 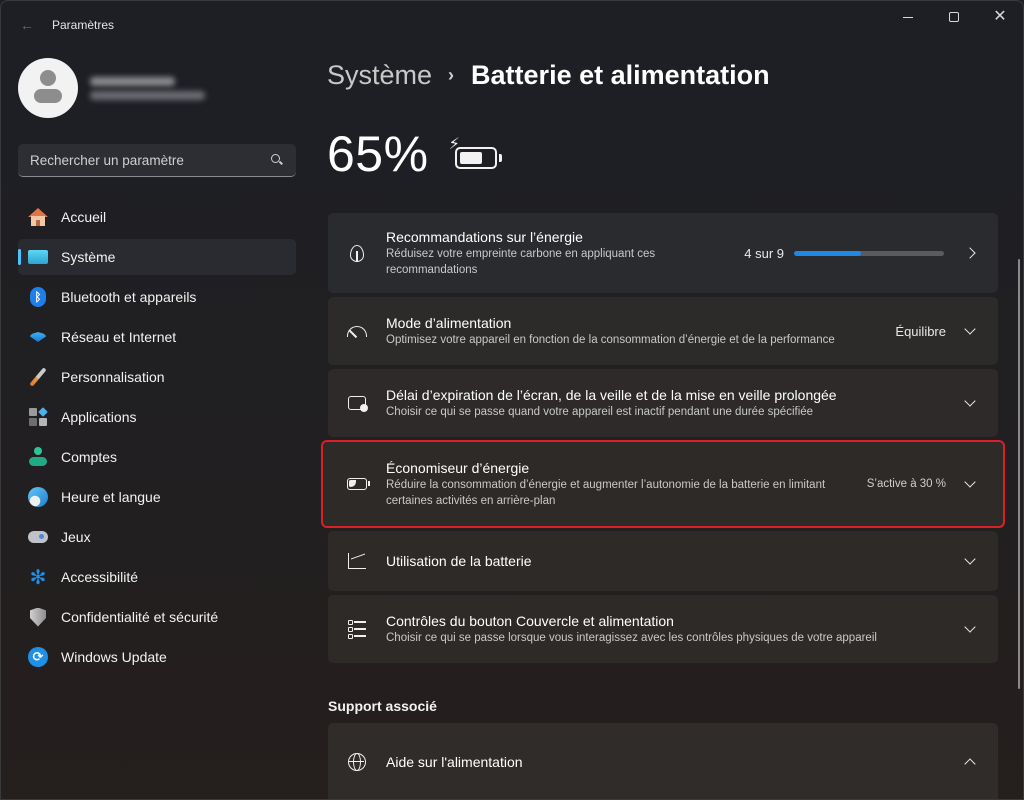 I want to click on battery-summary: 65% ⚡, so click(x=416, y=154).